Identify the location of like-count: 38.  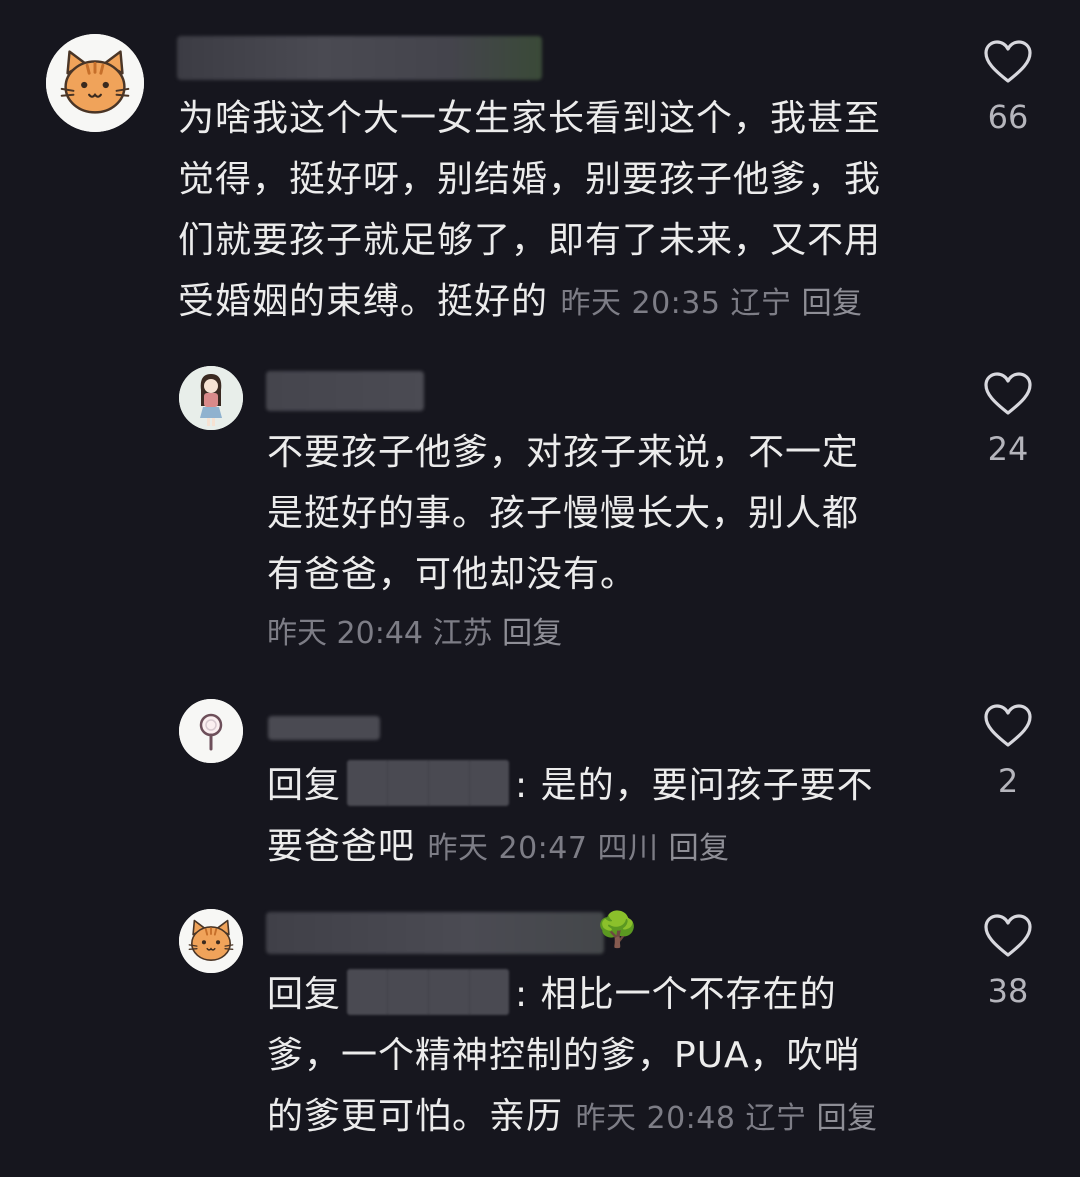
(1008, 991).